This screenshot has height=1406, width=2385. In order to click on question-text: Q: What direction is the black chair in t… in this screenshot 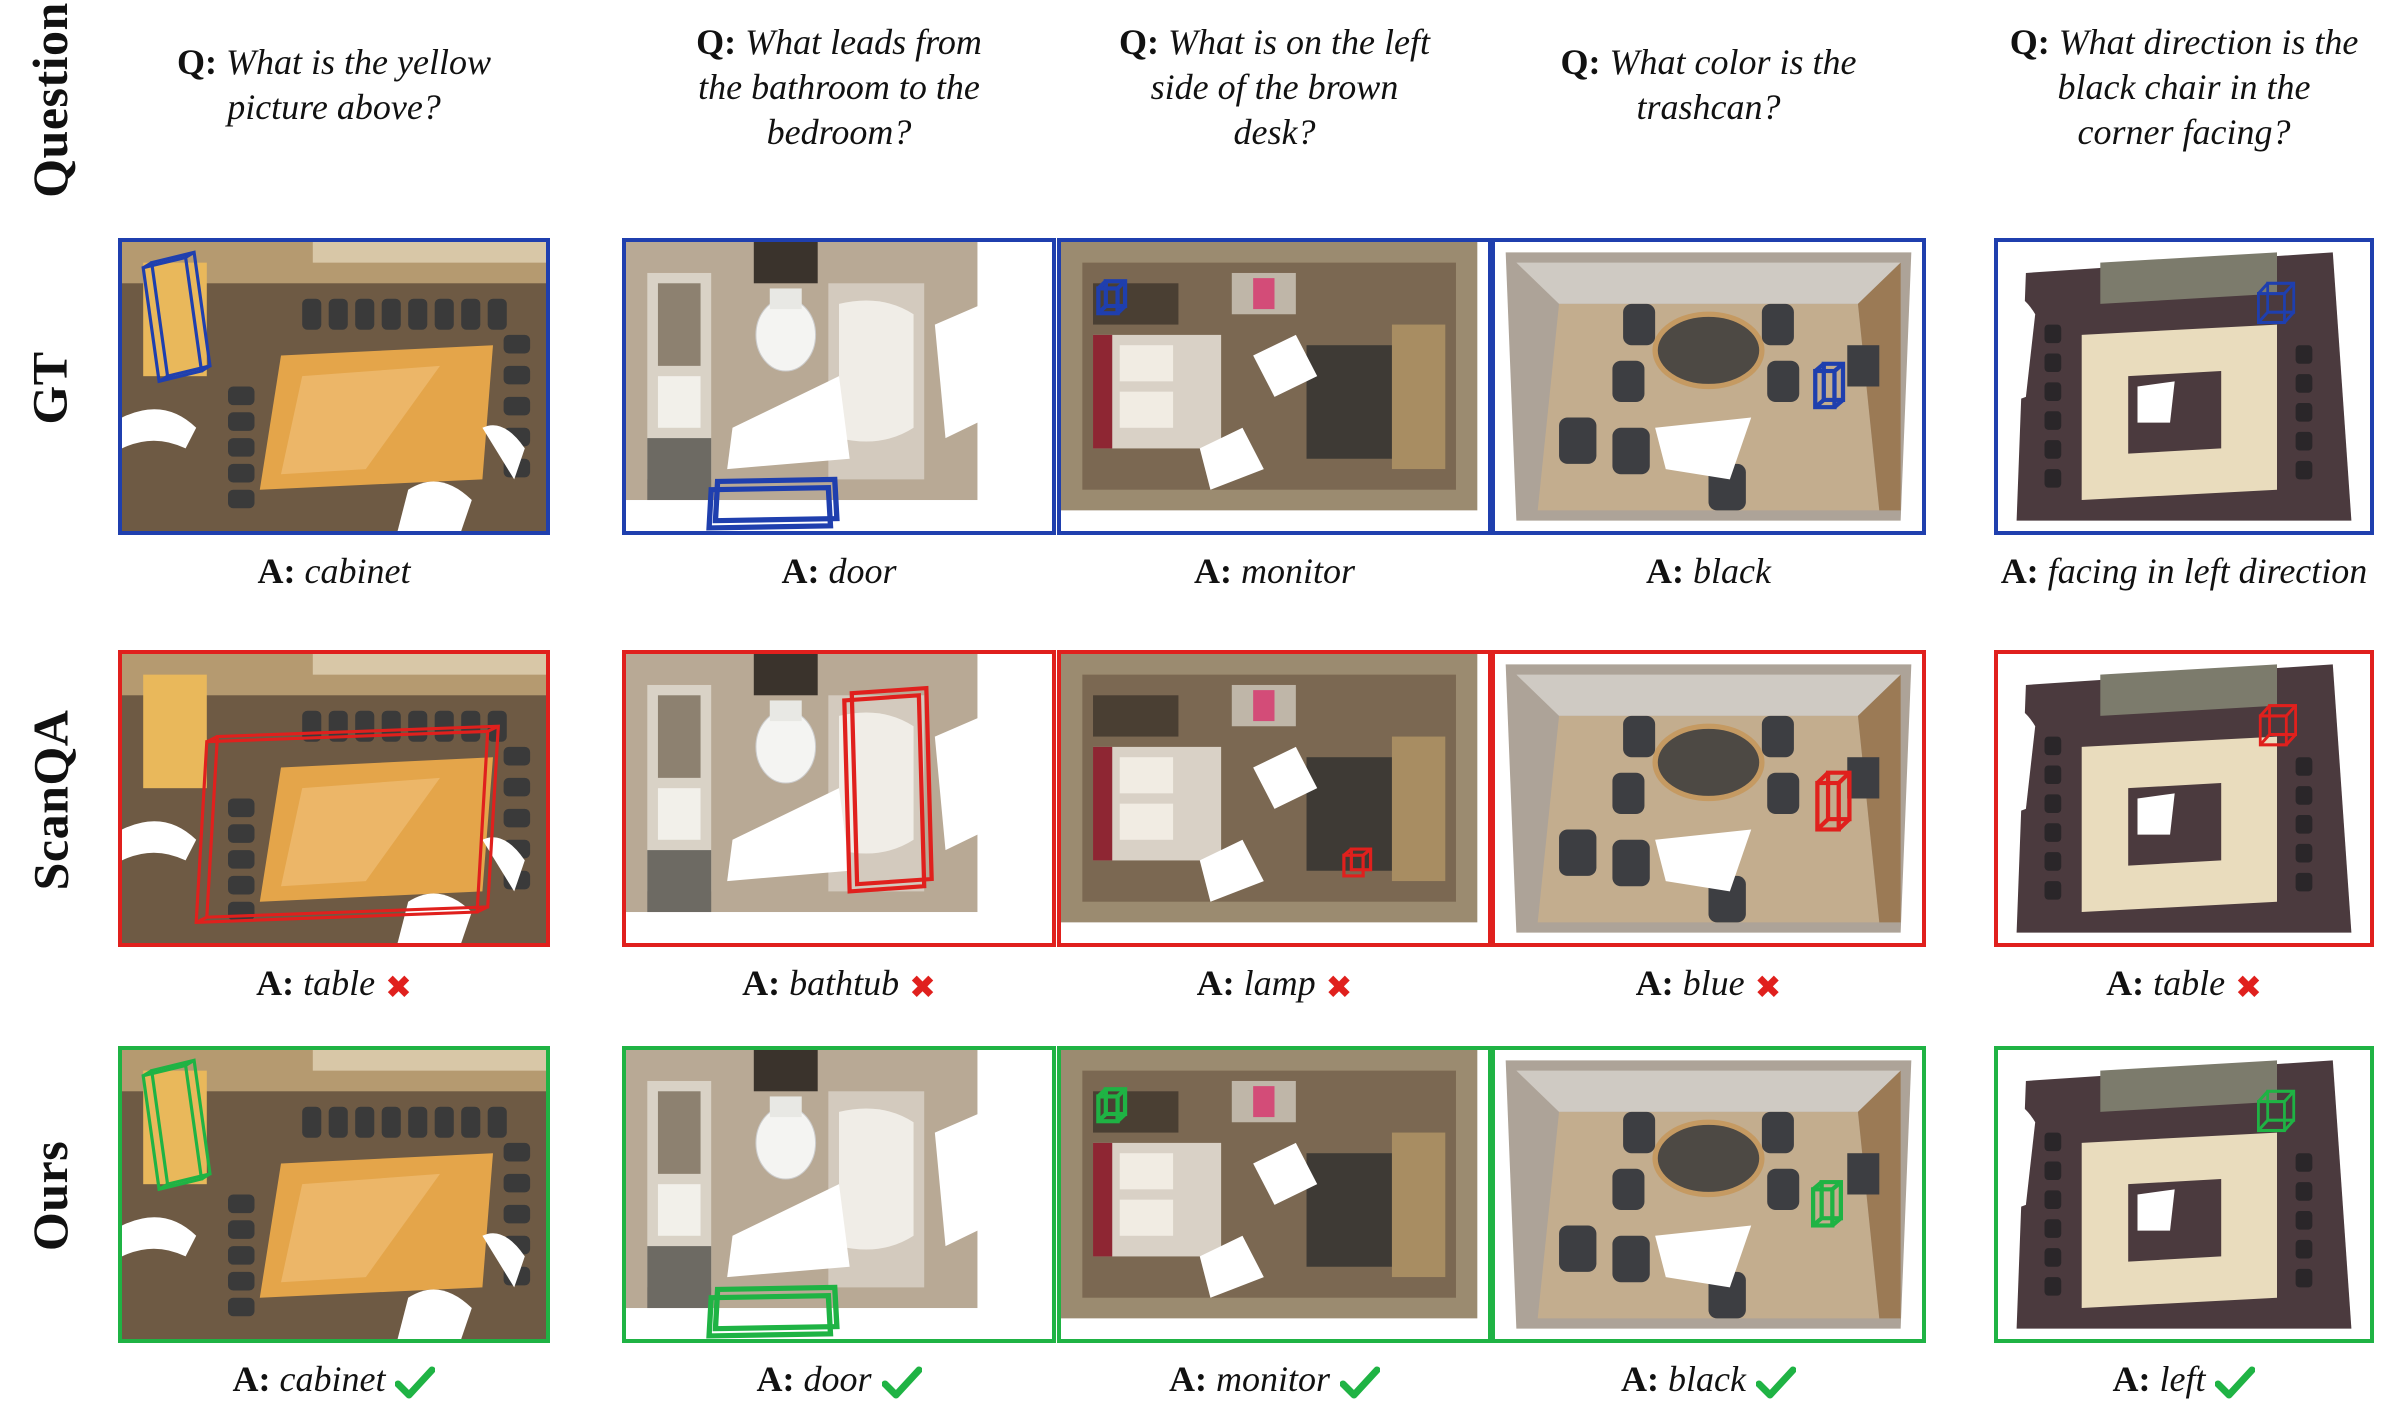, I will do `click(2159, 87)`.